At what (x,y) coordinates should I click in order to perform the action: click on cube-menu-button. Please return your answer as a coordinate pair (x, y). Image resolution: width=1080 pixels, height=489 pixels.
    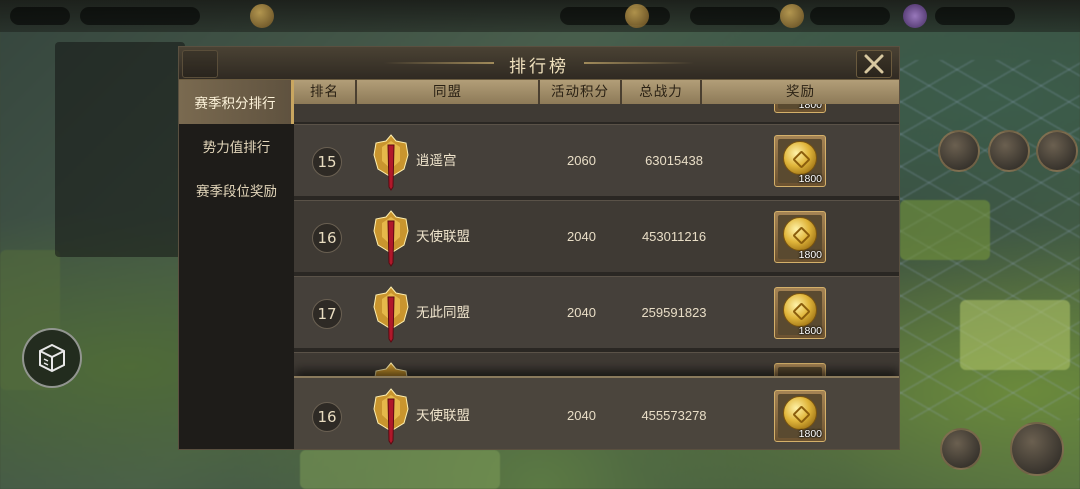
    Looking at the image, I should click on (52, 358).